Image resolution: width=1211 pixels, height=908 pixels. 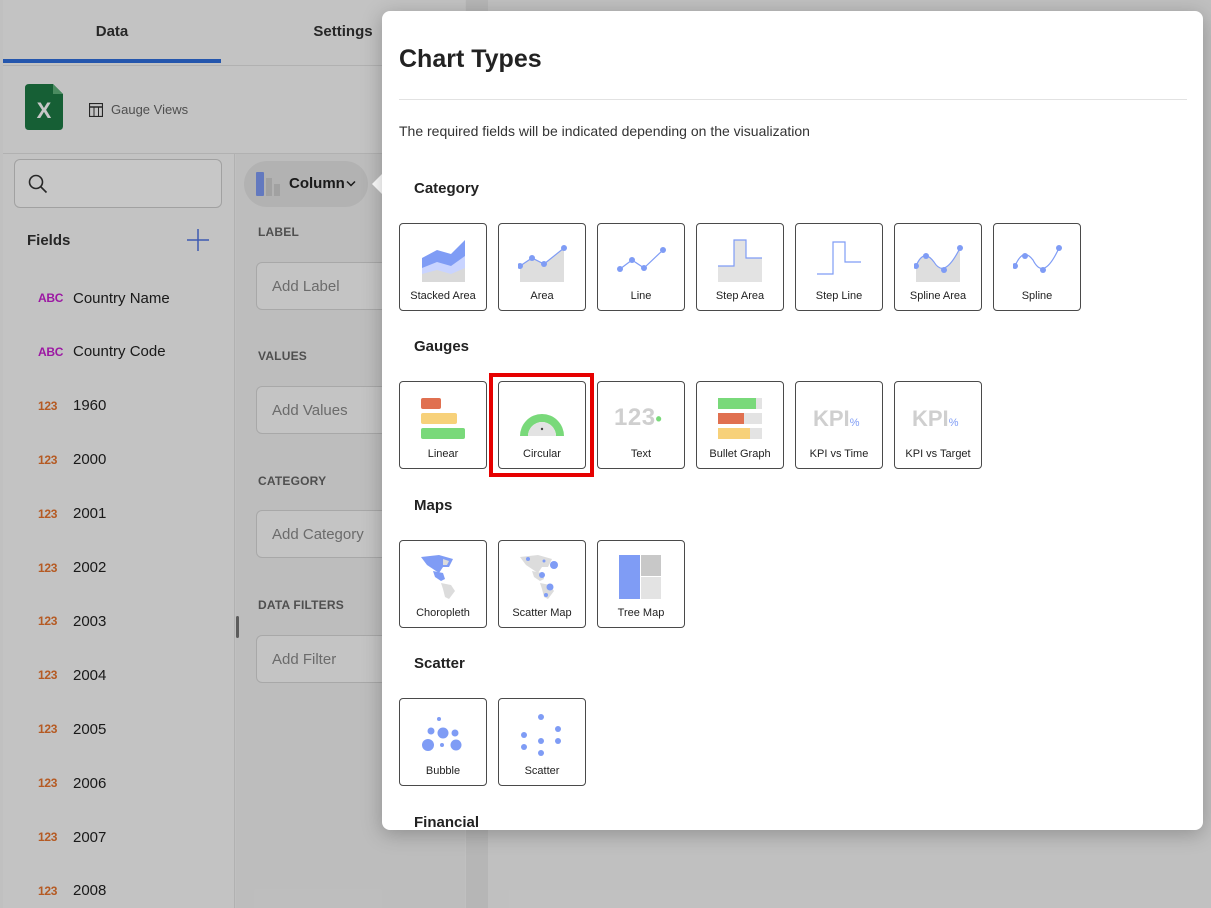 I want to click on card-label: Bubble, so click(x=443, y=771).